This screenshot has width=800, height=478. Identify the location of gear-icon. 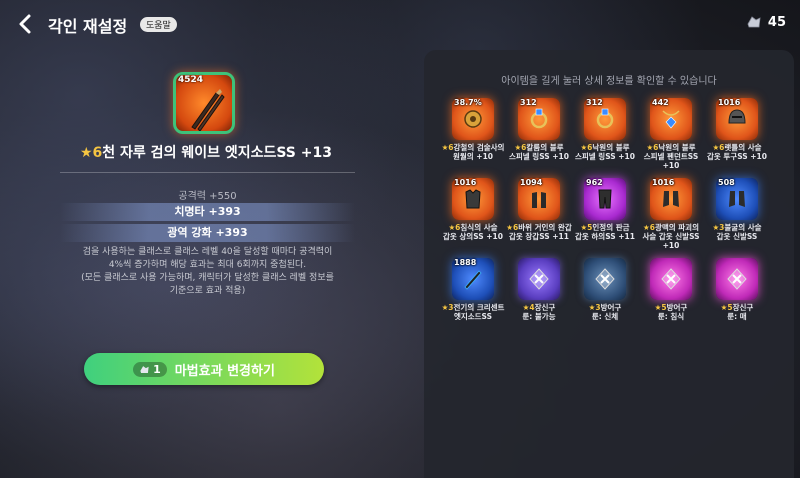
(473, 119).